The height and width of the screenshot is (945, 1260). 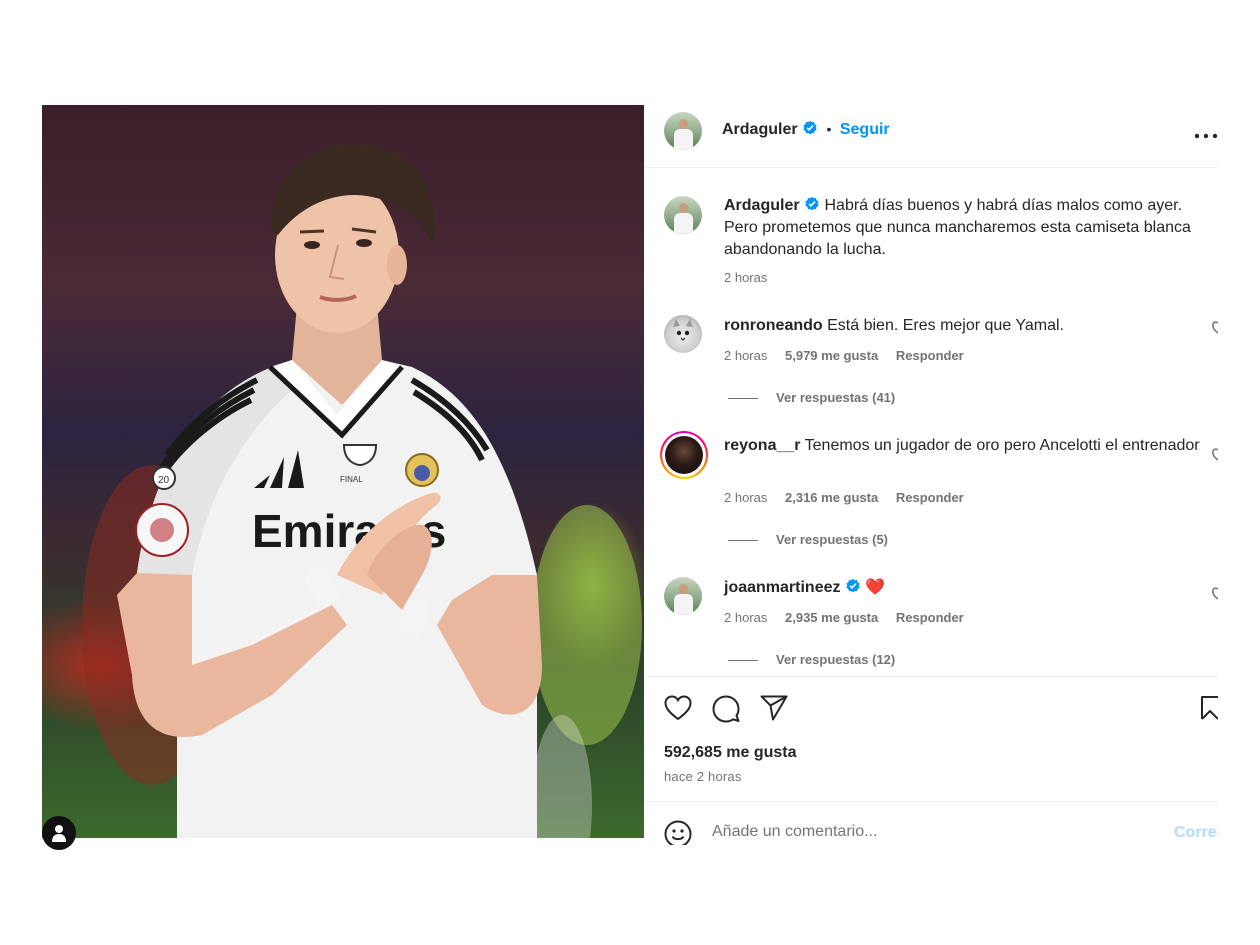 What do you see at coordinates (760, 129) in the screenshot?
I see `author-username: Ardaguler` at bounding box center [760, 129].